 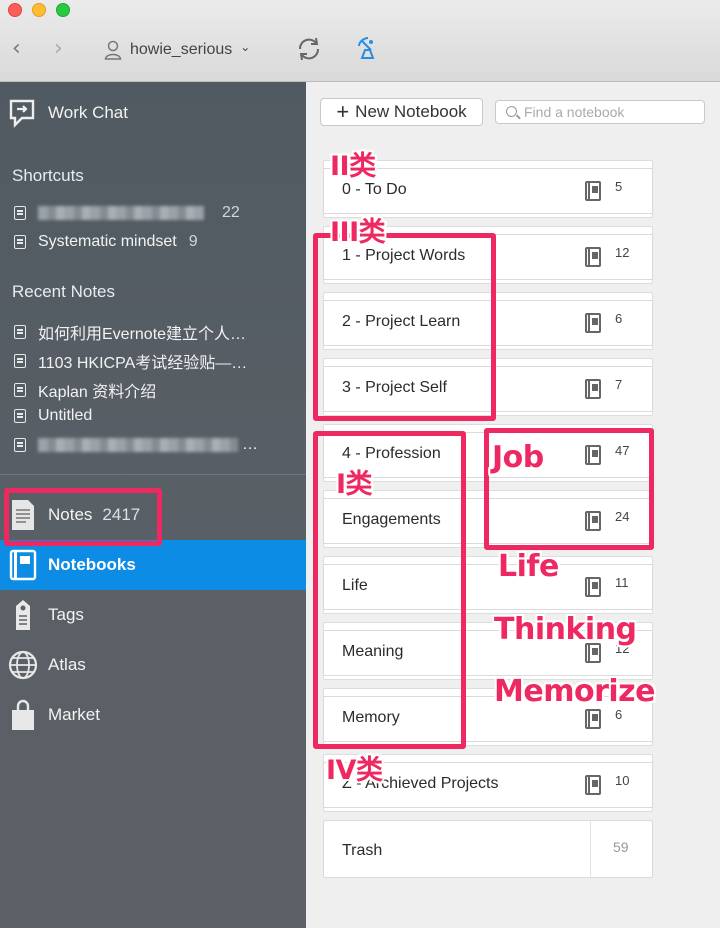 I want to click on sync-icon, so click(x=309, y=49).